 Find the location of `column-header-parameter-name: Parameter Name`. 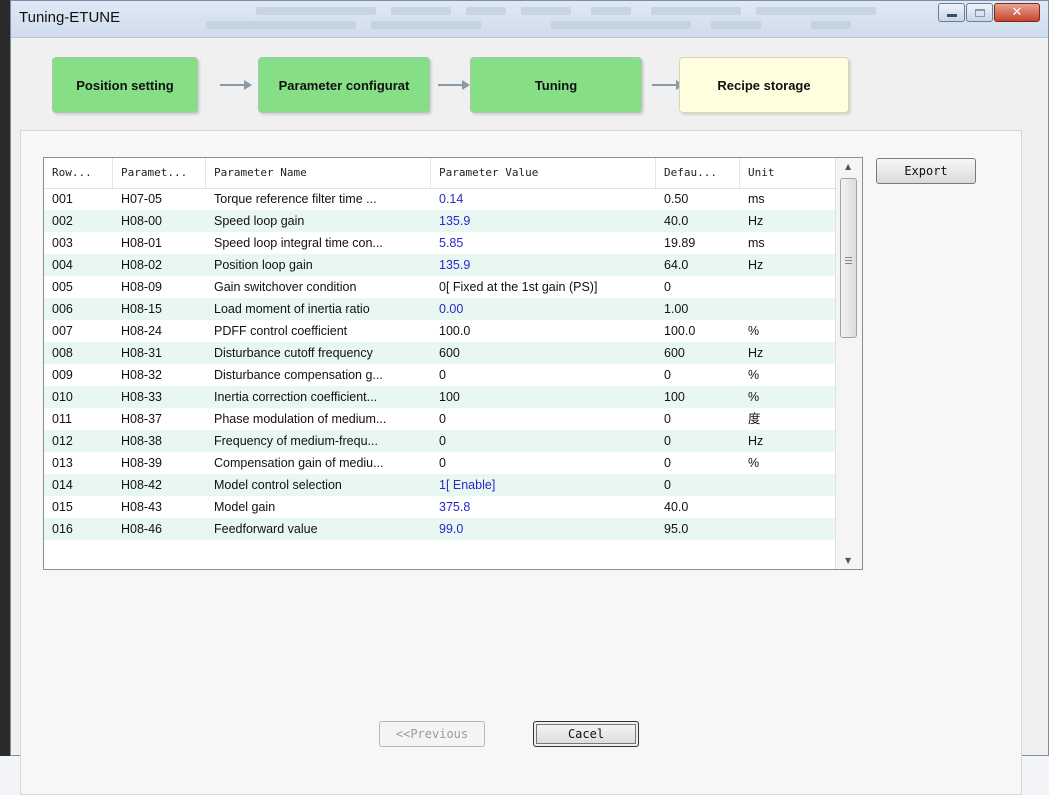

column-header-parameter-name: Parameter Name is located at coordinates (318, 173).